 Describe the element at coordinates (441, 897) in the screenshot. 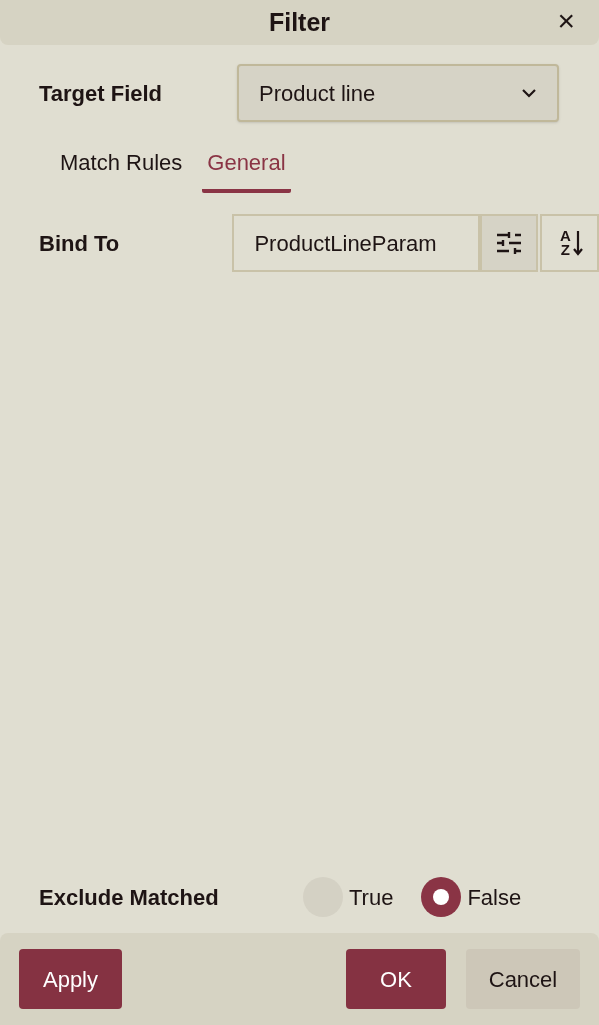

I see `radio-button` at that location.